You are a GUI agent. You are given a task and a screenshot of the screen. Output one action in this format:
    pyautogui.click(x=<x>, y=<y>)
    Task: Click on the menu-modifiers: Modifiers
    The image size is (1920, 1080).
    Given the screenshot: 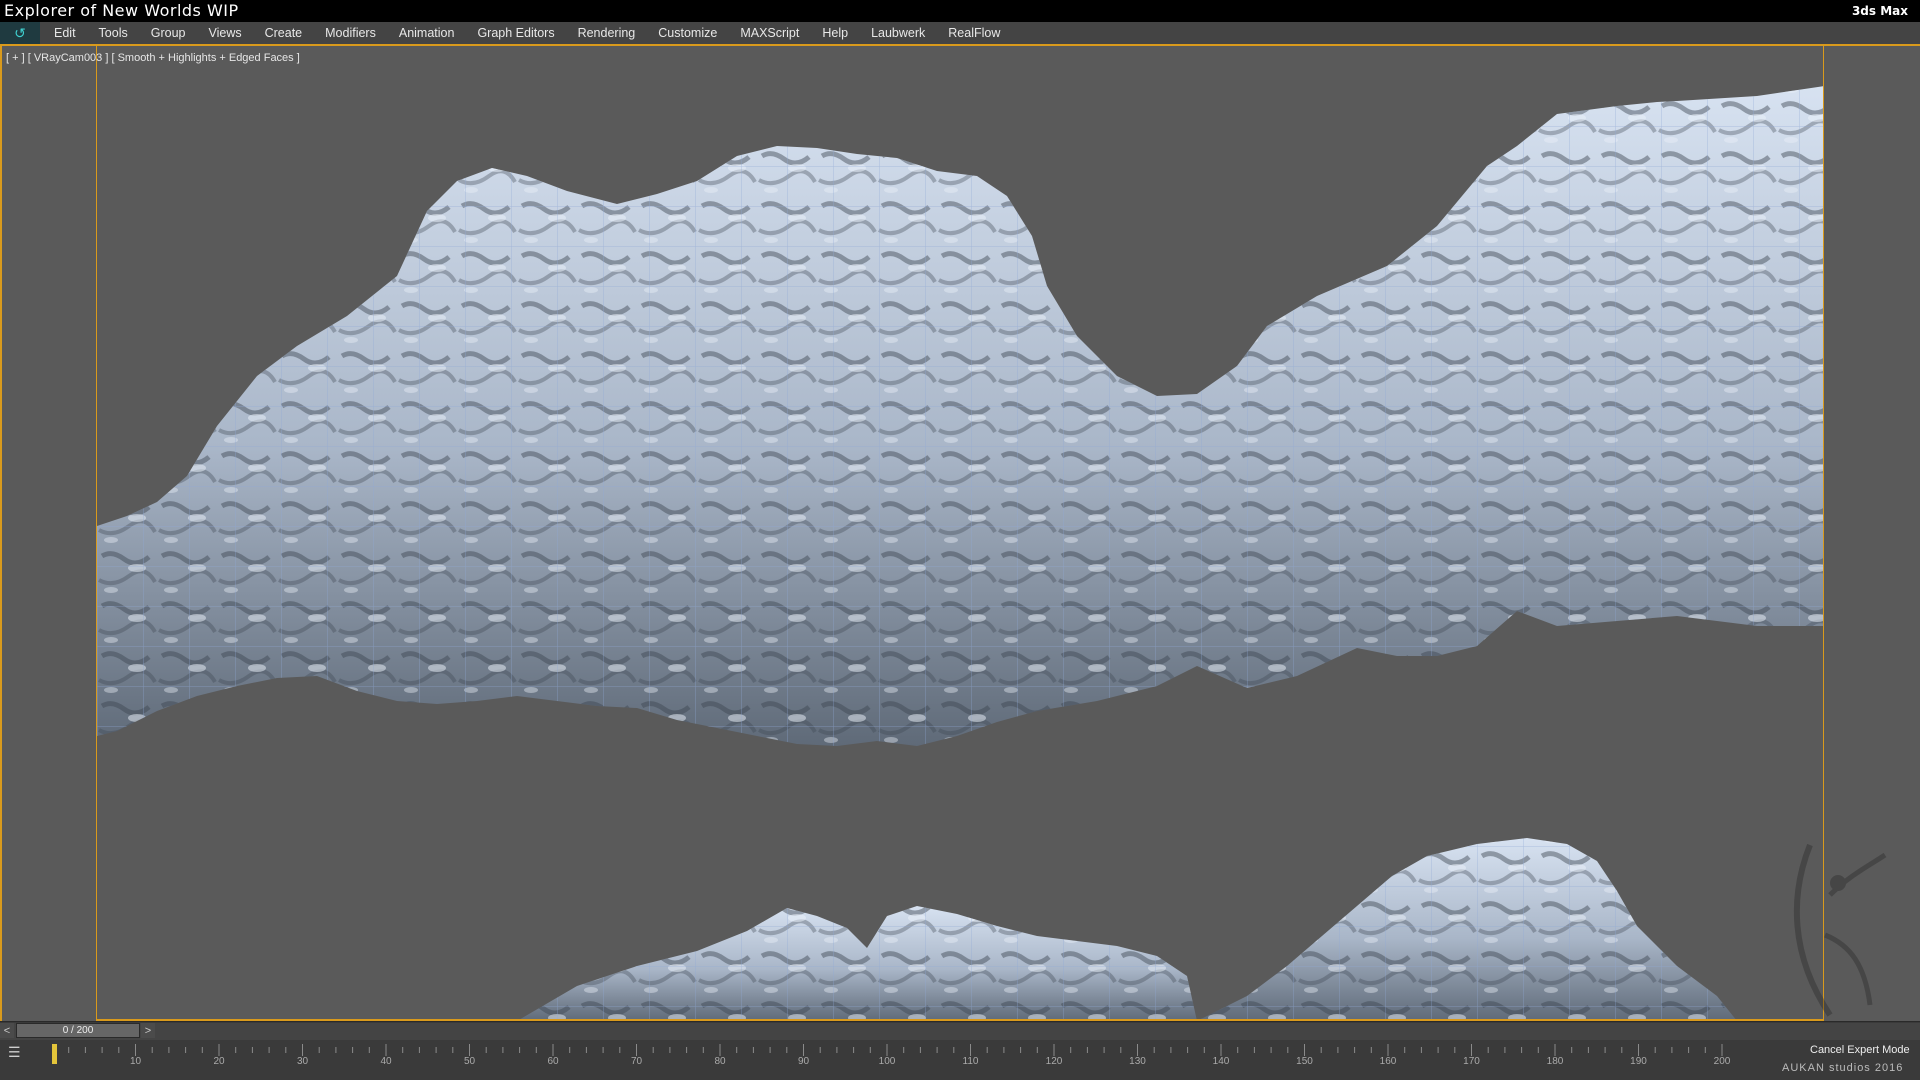 What is the action you would take?
    pyautogui.click(x=350, y=33)
    